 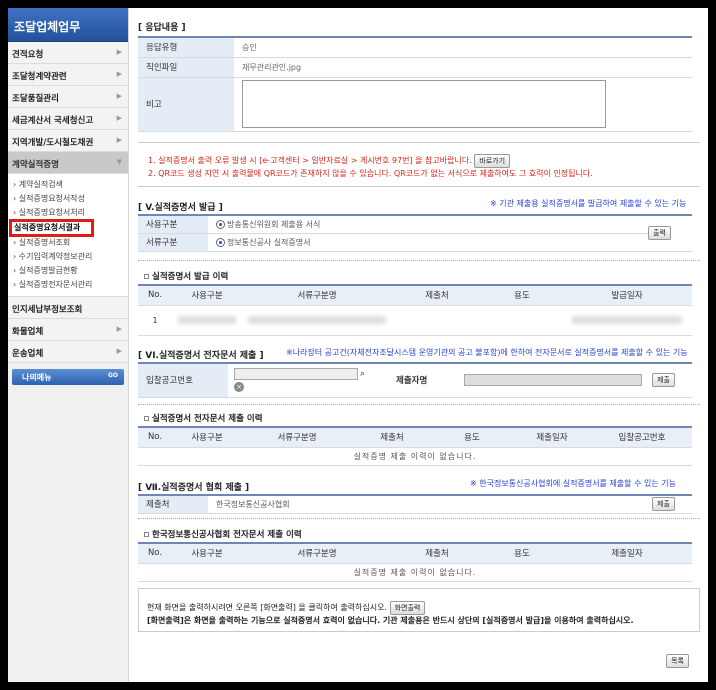 I want to click on assoc-history-title: 한국정보통신공사협회 전자문서 제출 이력, so click(x=223, y=534).